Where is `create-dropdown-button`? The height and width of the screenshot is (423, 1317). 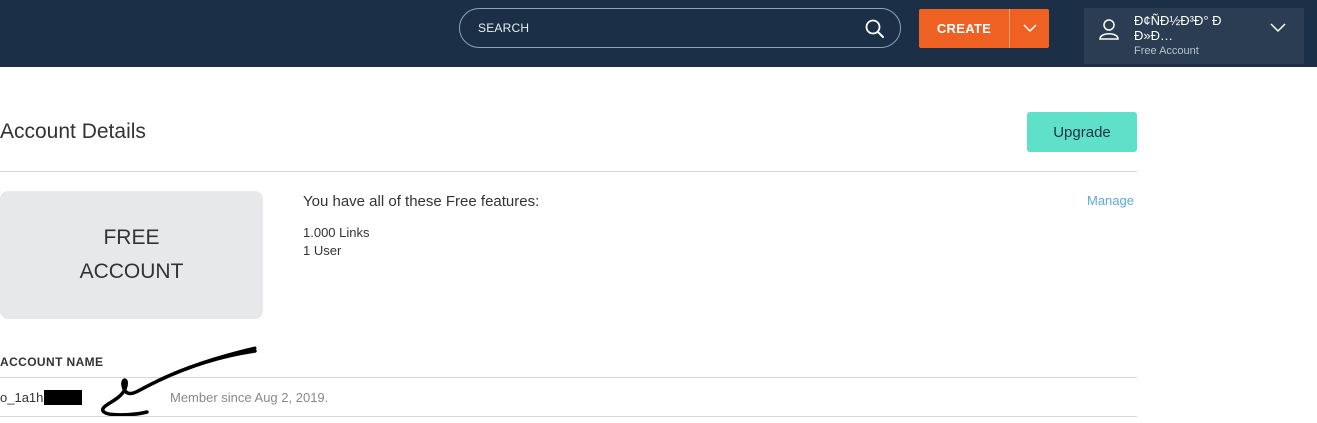
create-dropdown-button is located at coordinates (1029, 28).